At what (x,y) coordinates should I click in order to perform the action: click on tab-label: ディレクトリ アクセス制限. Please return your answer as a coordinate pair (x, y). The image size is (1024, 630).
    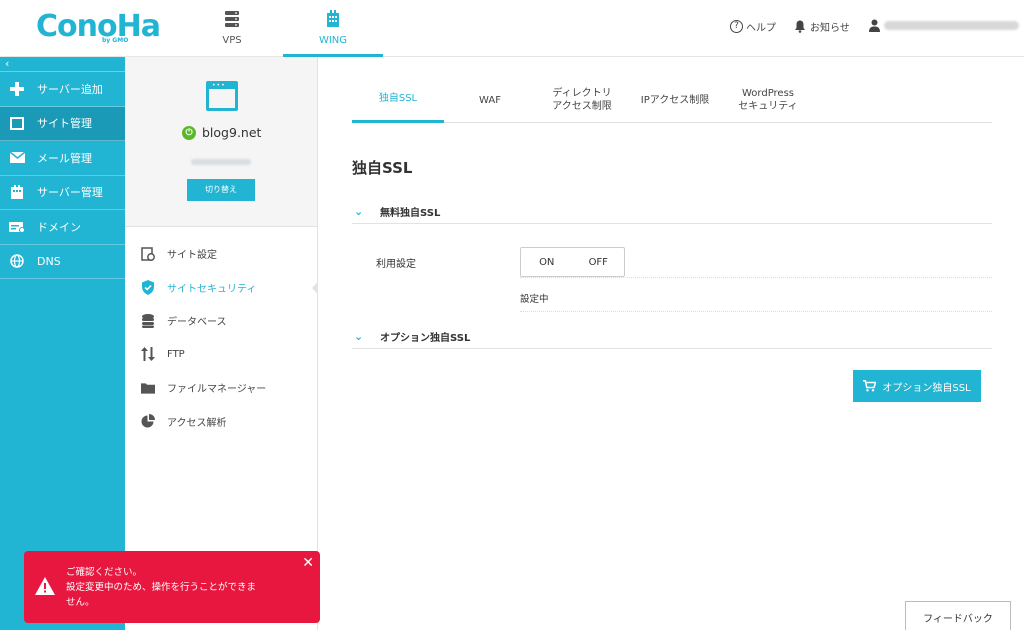
    Looking at the image, I should click on (582, 100).